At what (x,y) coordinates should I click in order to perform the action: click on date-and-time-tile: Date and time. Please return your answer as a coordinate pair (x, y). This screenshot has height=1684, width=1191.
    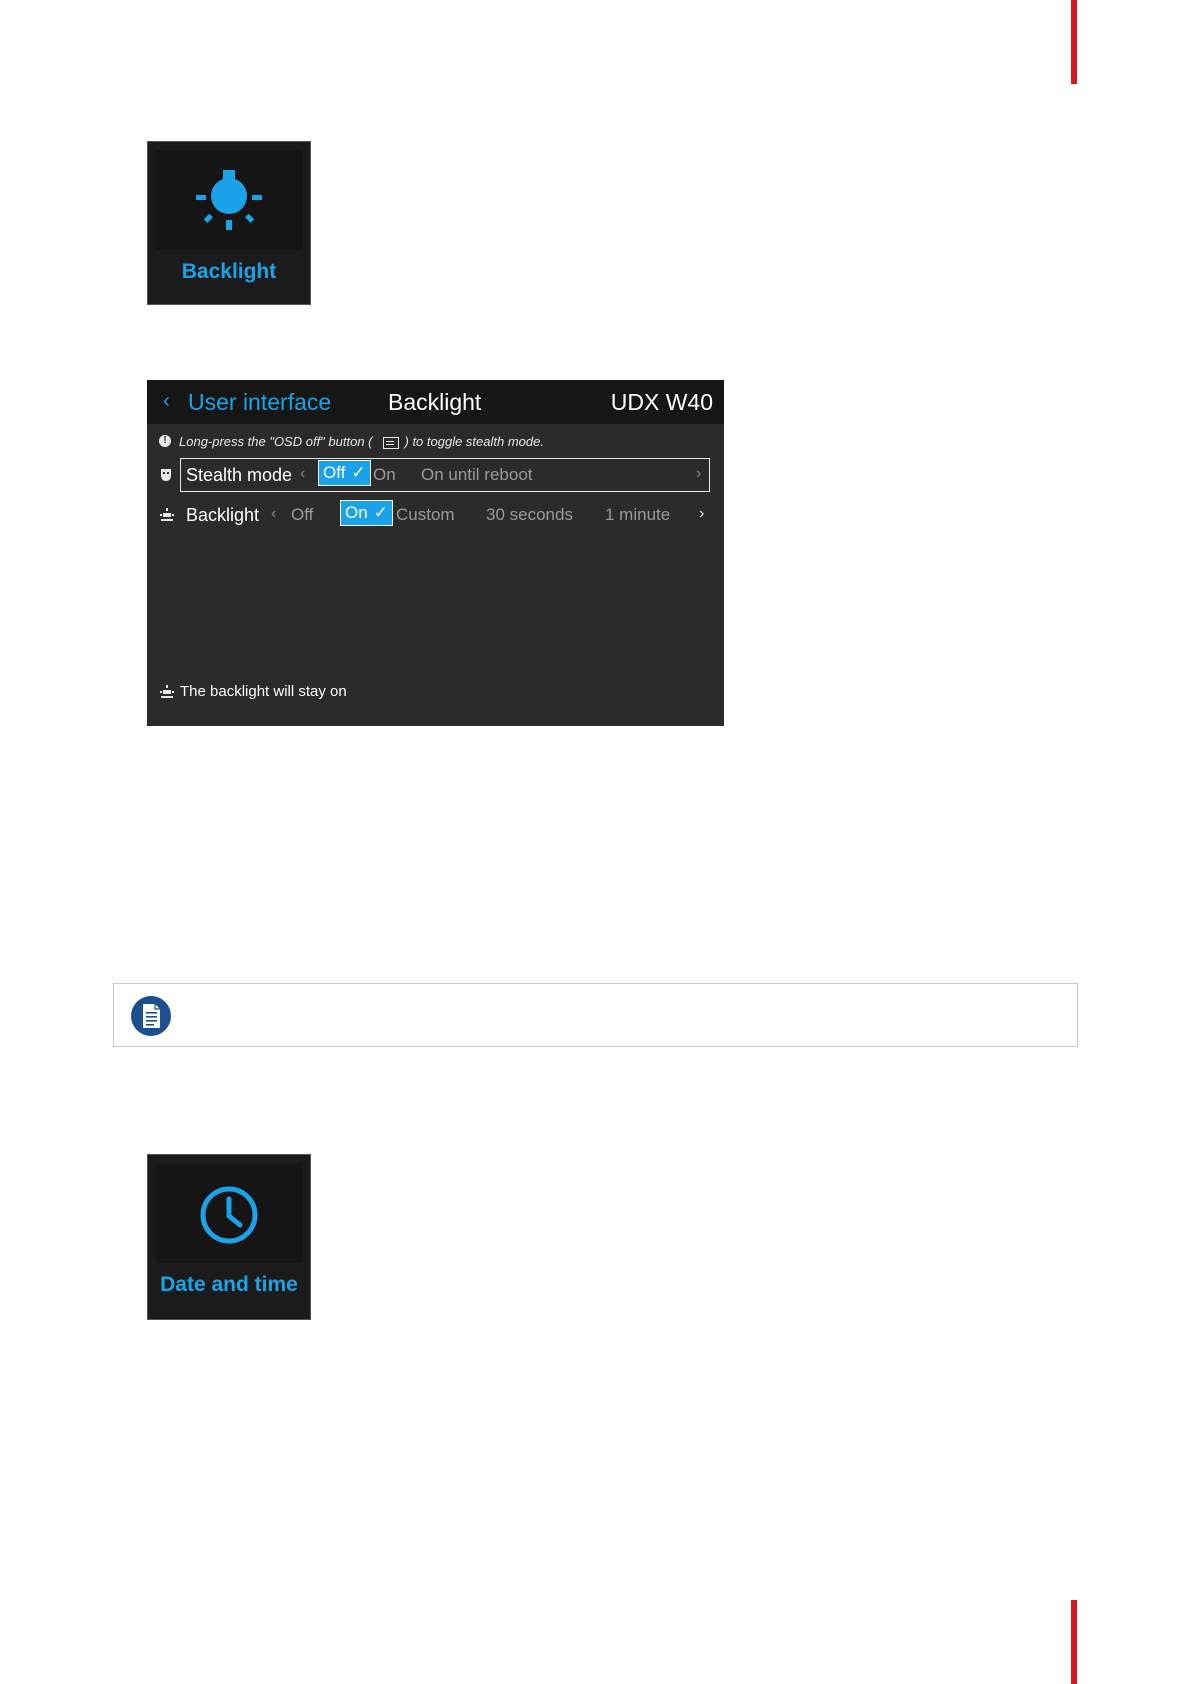
    Looking at the image, I should click on (229, 1237).